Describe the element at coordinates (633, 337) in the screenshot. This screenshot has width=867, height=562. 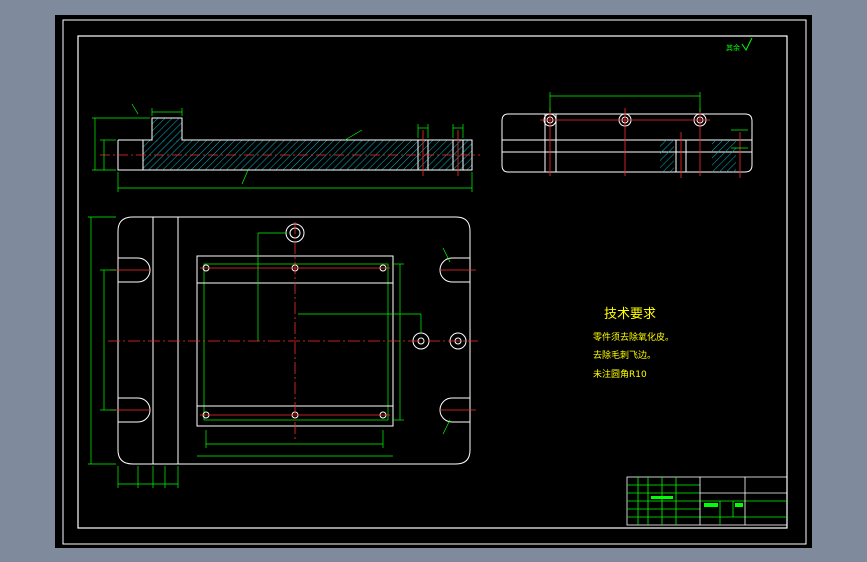
I see `notes-line-1: 零件须去除氧化皮。` at that location.